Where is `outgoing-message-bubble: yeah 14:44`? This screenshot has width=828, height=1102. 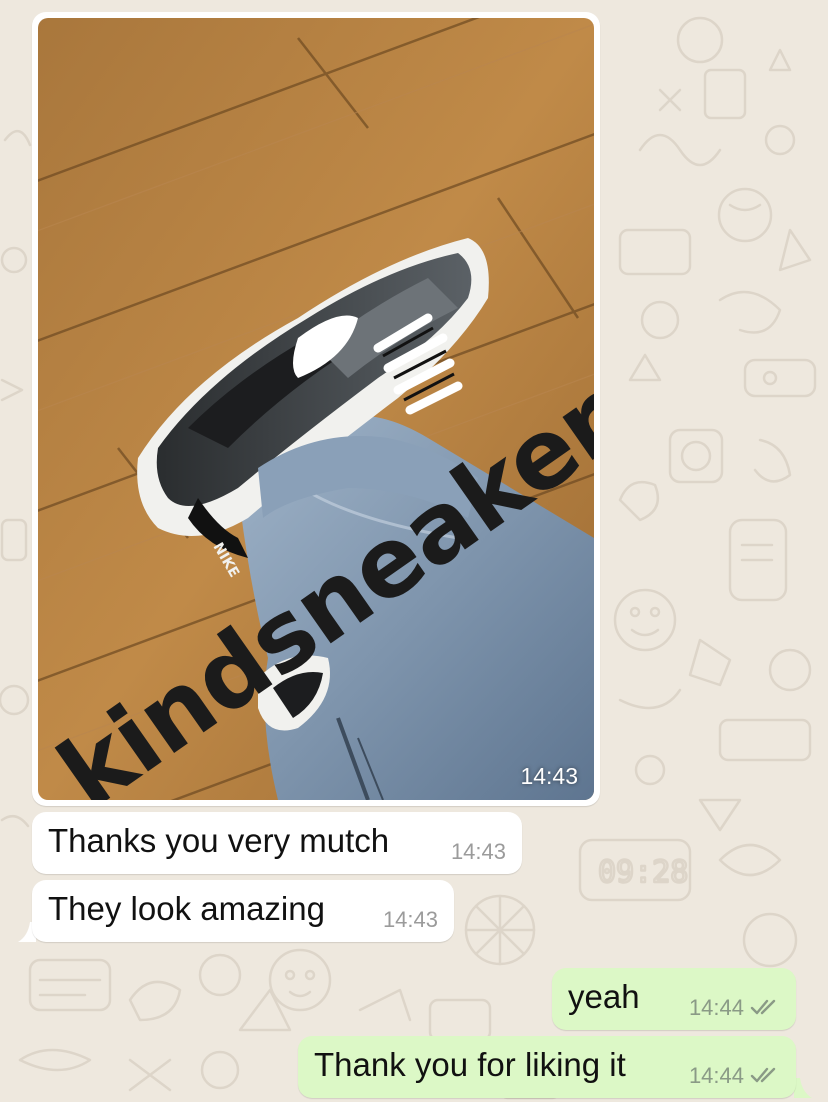
outgoing-message-bubble: yeah 14:44 is located at coordinates (674, 999).